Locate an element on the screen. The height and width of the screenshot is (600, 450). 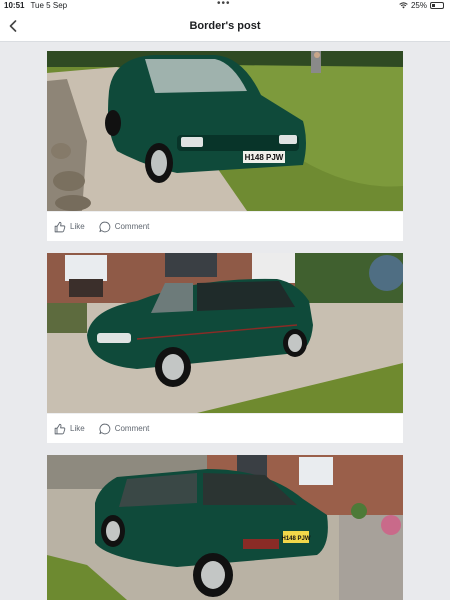
nav-bar: Border's post is located at coordinates (225, 27).